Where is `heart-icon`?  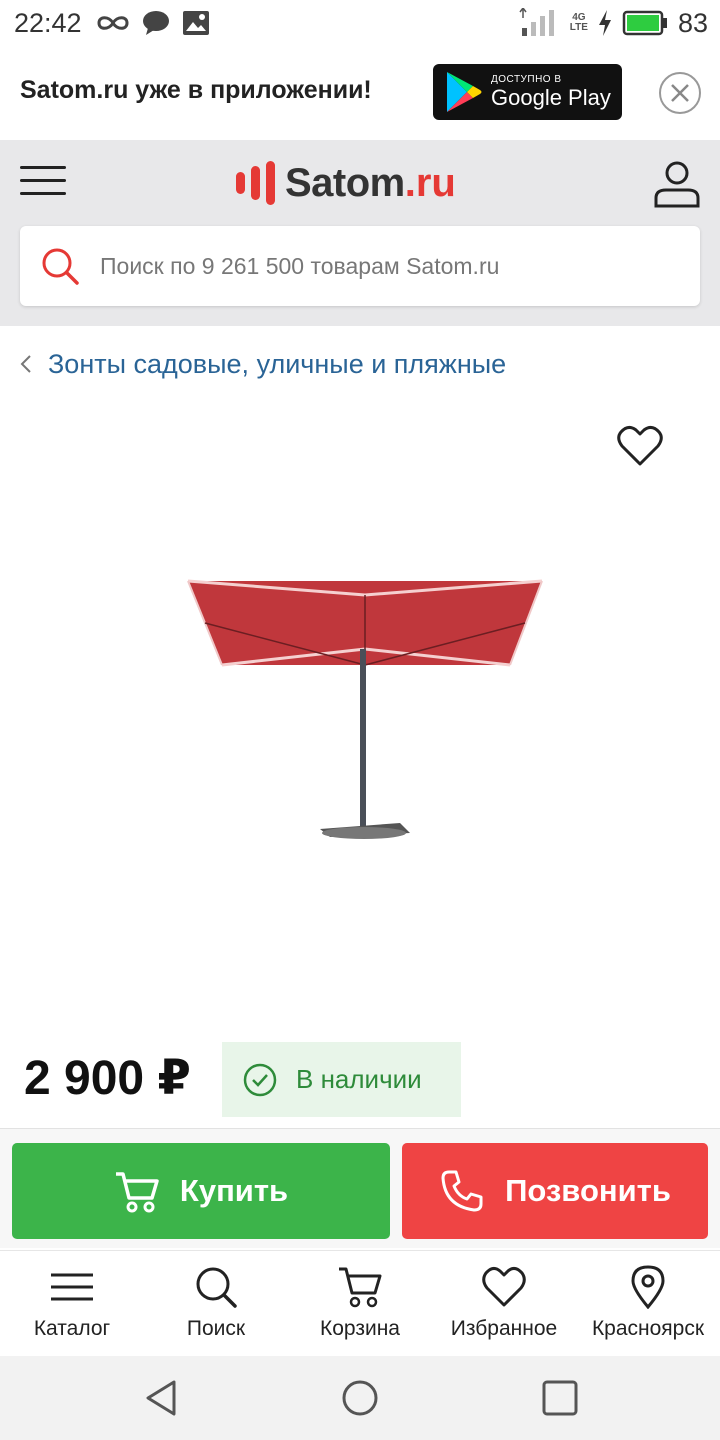
heart-icon is located at coordinates (504, 1286).